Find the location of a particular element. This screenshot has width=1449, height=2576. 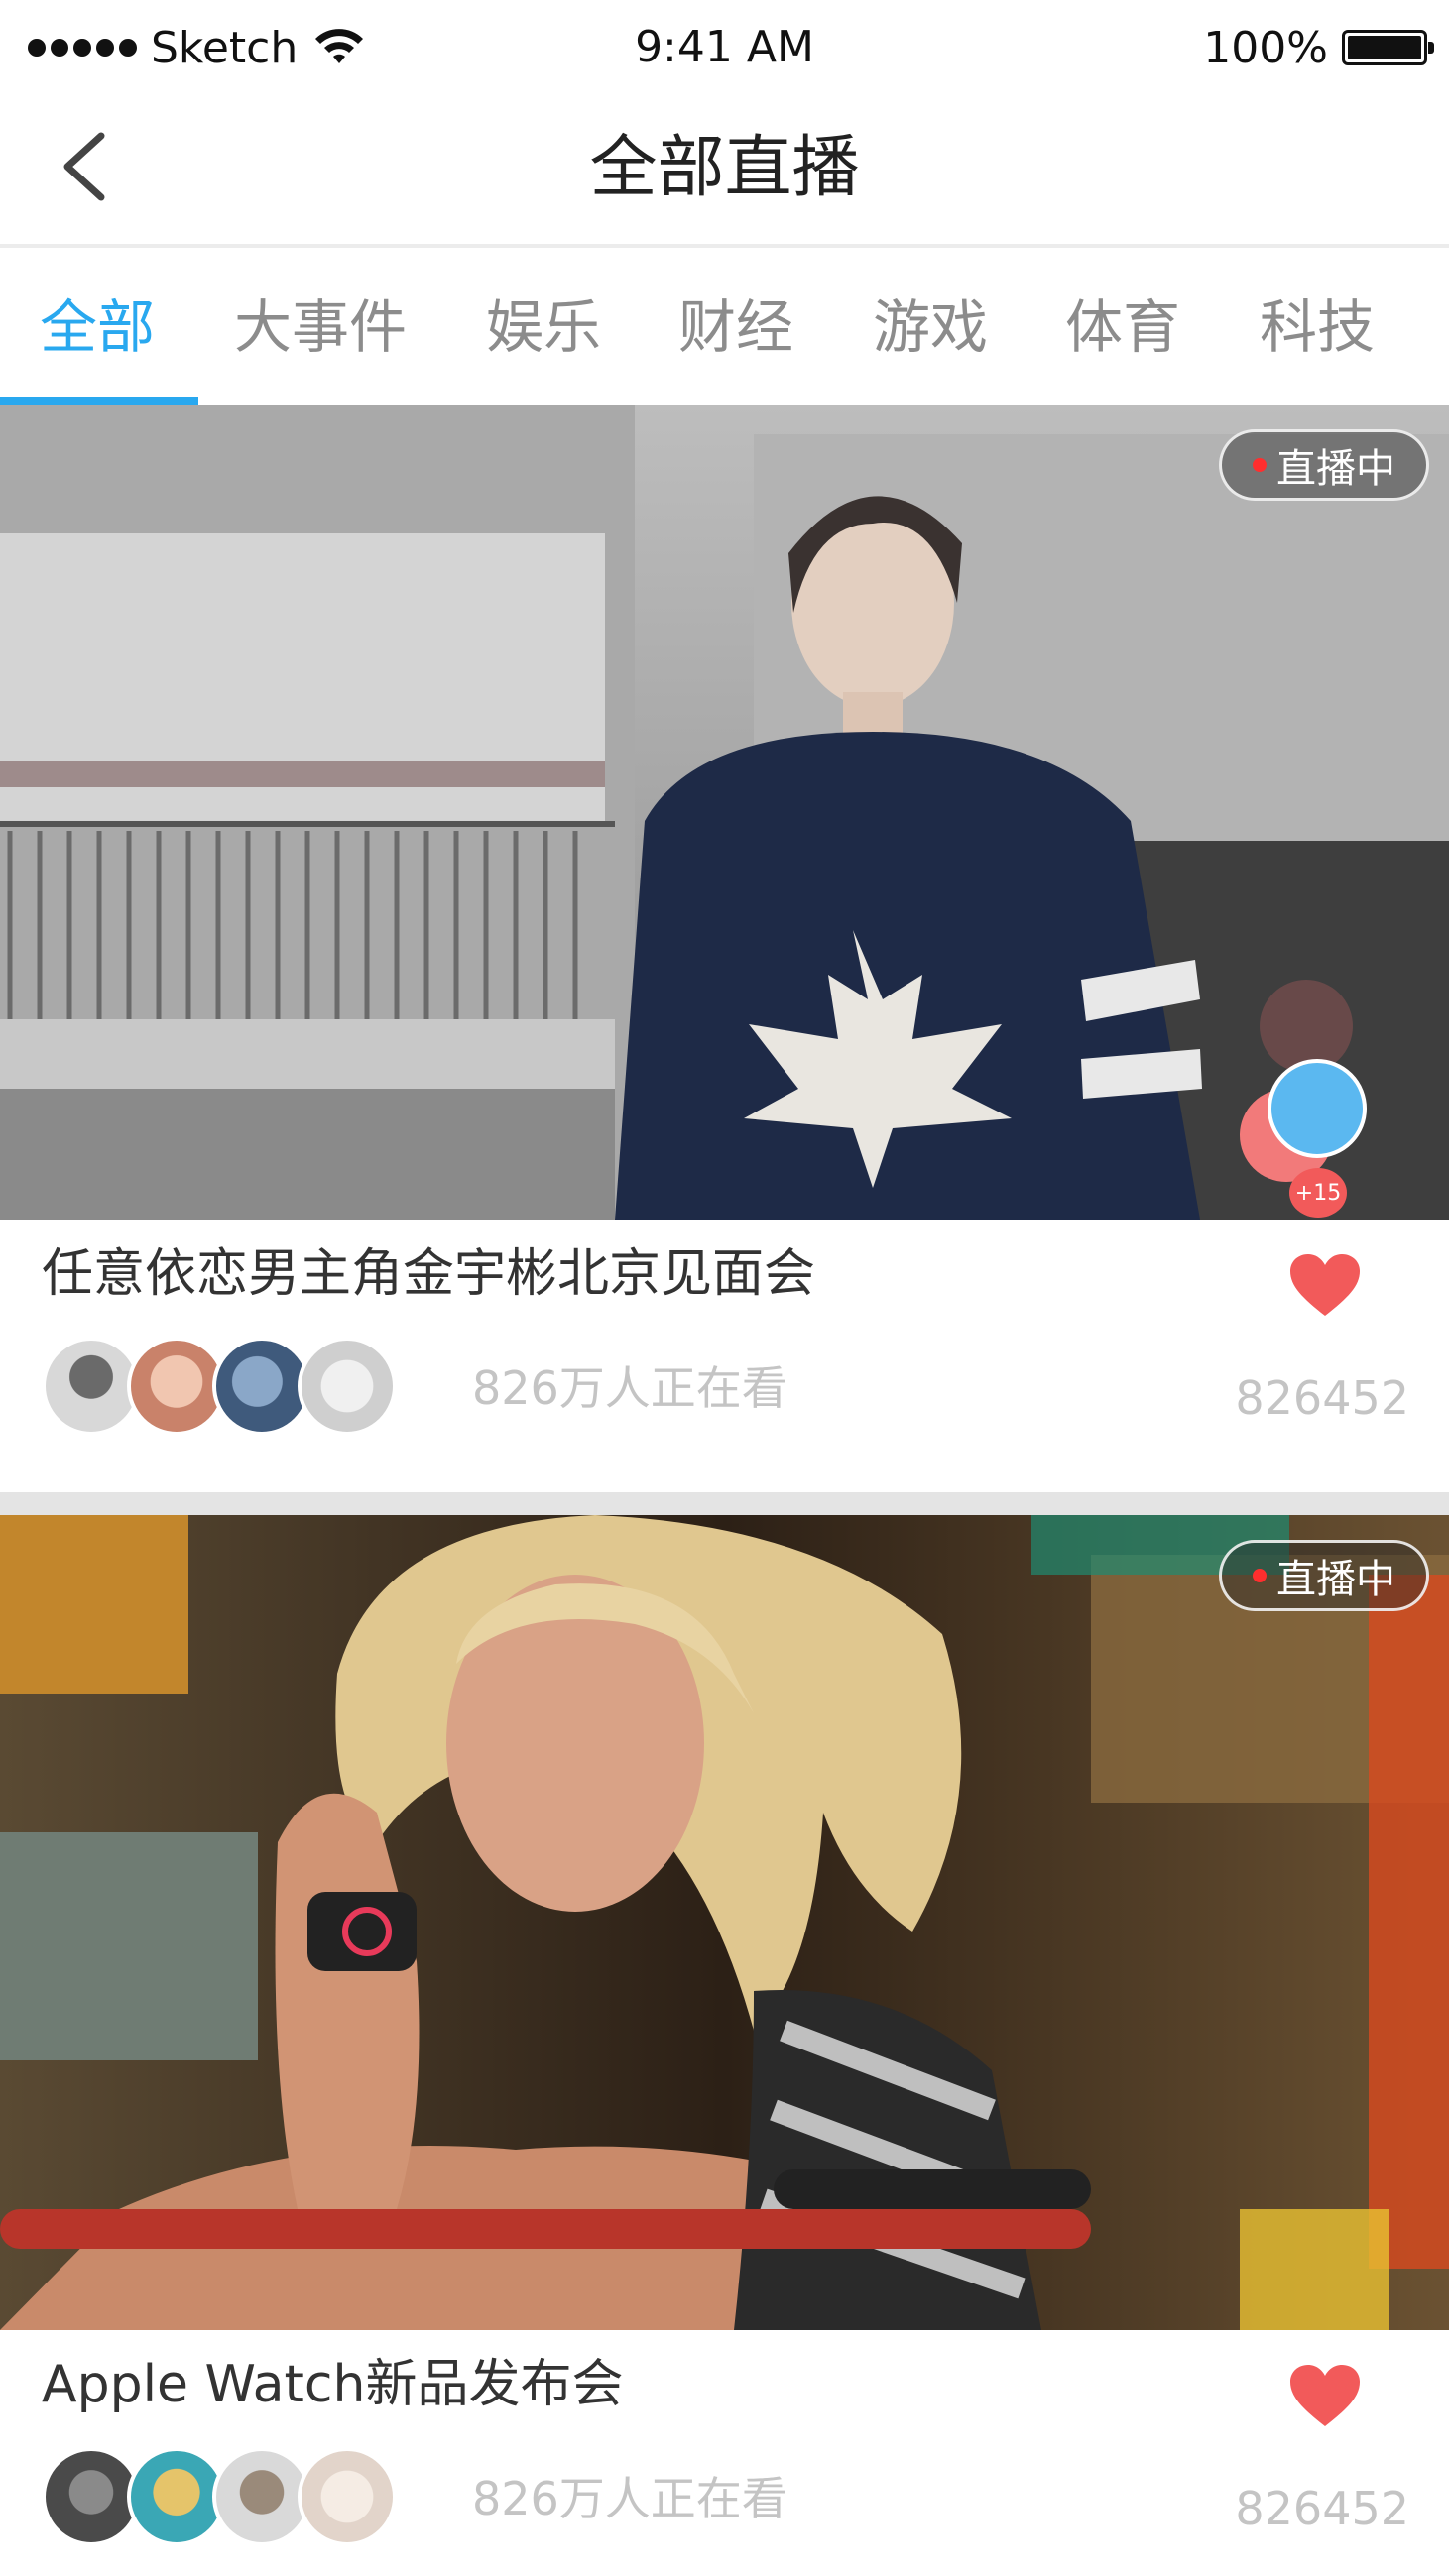

floating-reactions: +15 is located at coordinates (1299, 1094).